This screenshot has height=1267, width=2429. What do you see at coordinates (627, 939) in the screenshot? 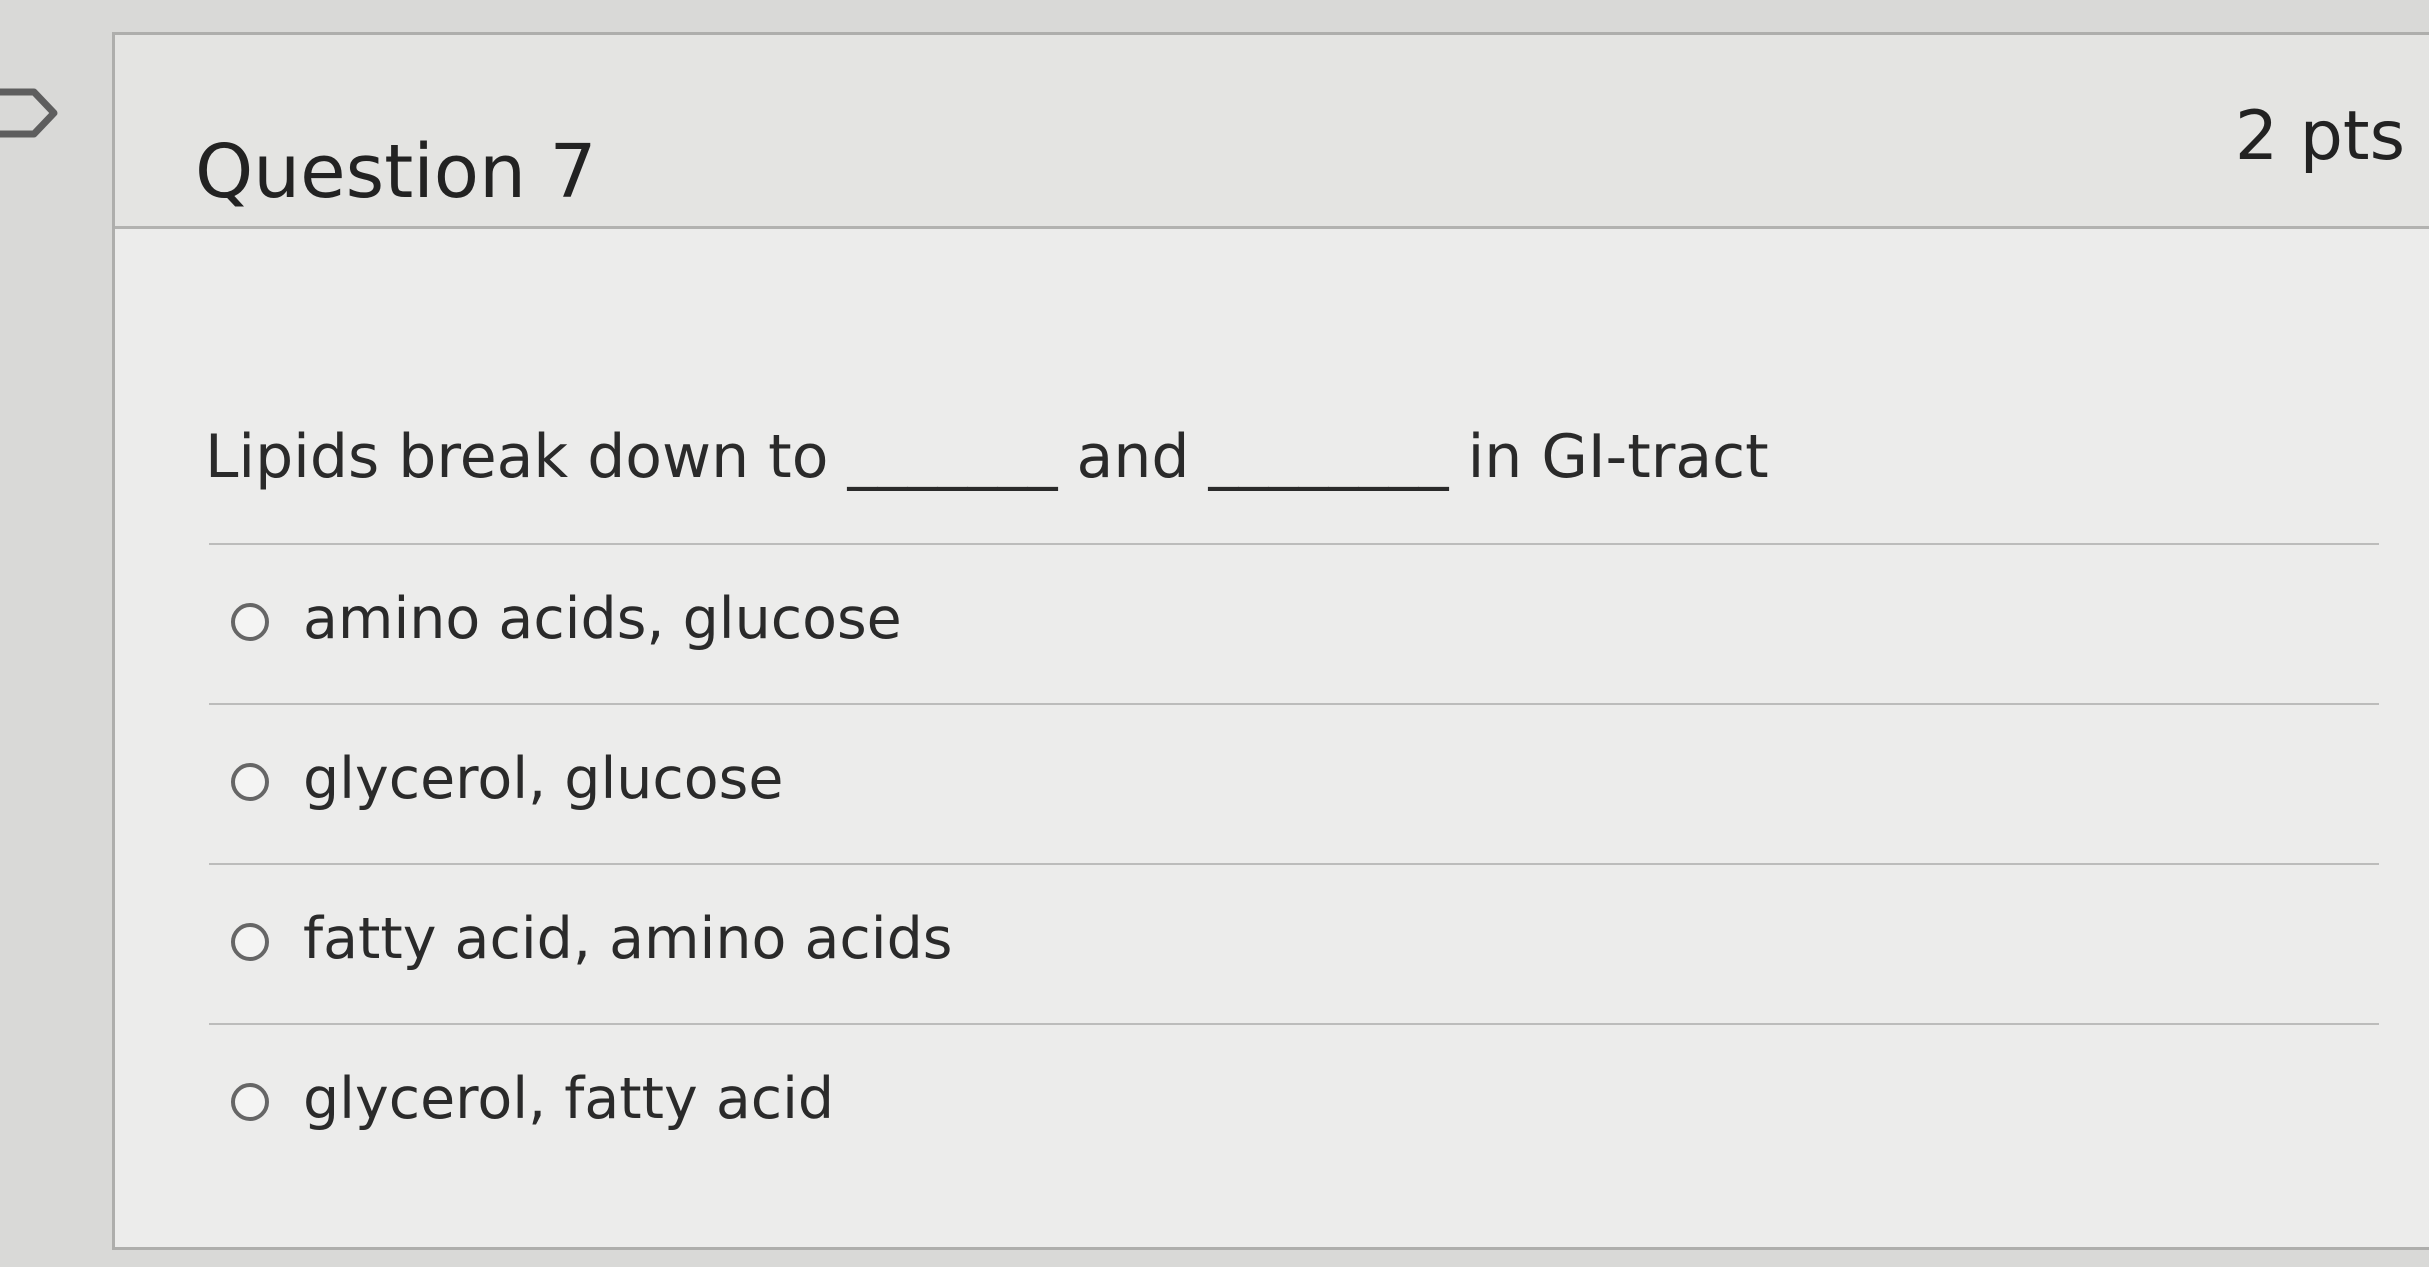
I see `answer-label: fatty acid, amino acids` at bounding box center [627, 939].